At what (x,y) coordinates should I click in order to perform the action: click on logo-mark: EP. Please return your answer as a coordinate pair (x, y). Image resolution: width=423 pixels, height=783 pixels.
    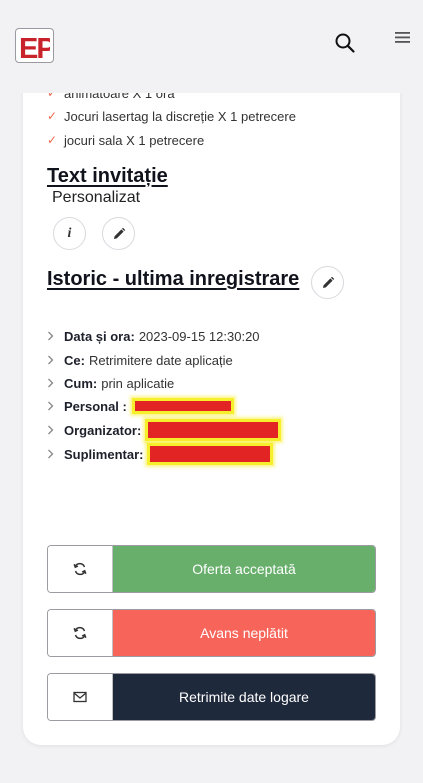
    Looking at the image, I should click on (34, 46).